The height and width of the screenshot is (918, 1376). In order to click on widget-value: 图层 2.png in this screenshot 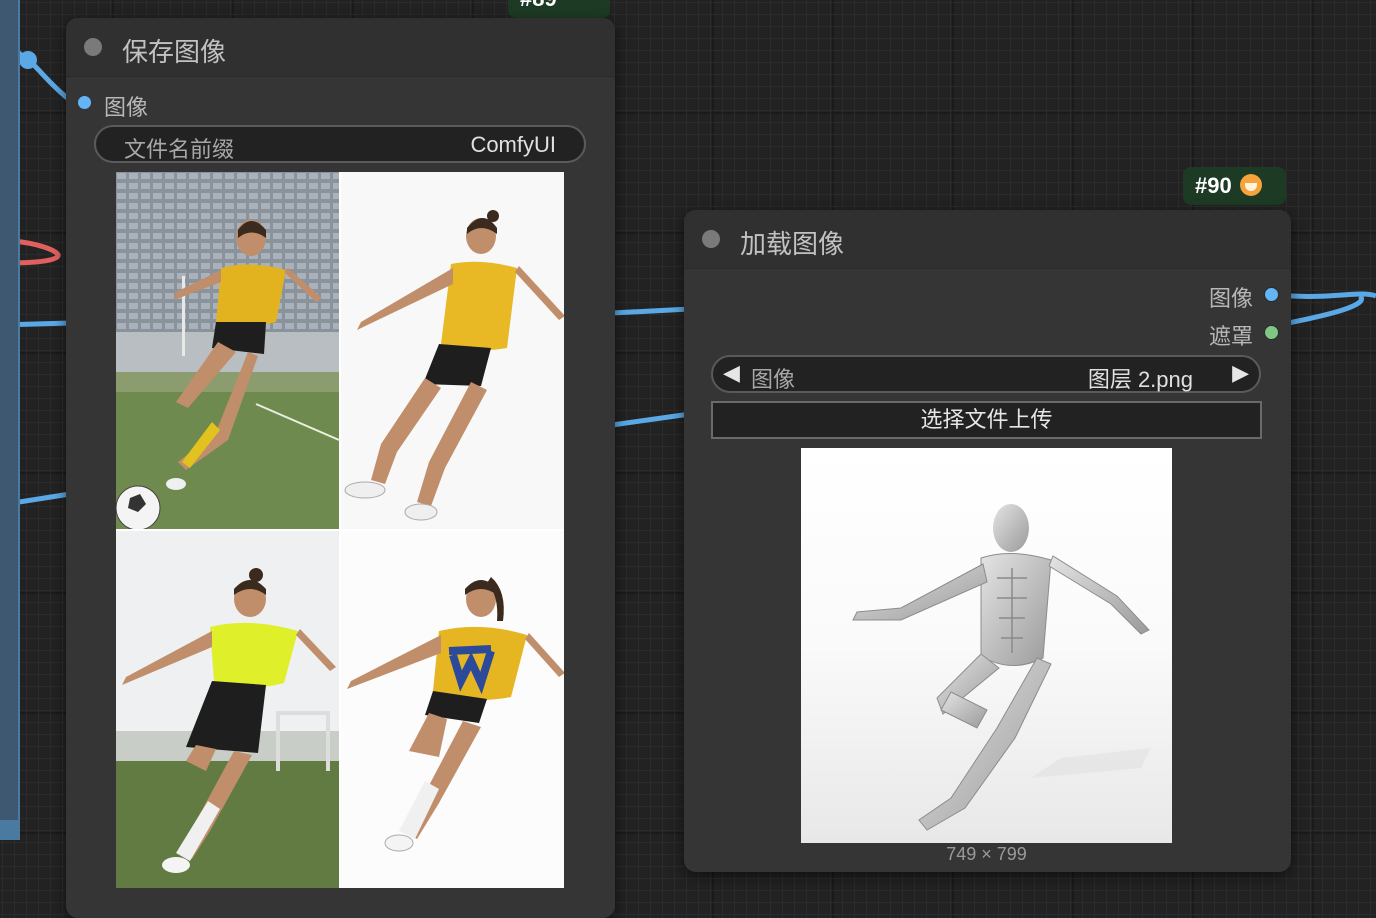, I will do `click(1140, 379)`.